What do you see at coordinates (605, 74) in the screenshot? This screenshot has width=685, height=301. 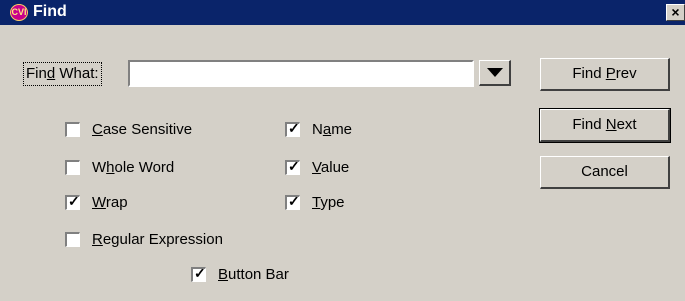 I see `find-prev-button: Find Prev` at bounding box center [605, 74].